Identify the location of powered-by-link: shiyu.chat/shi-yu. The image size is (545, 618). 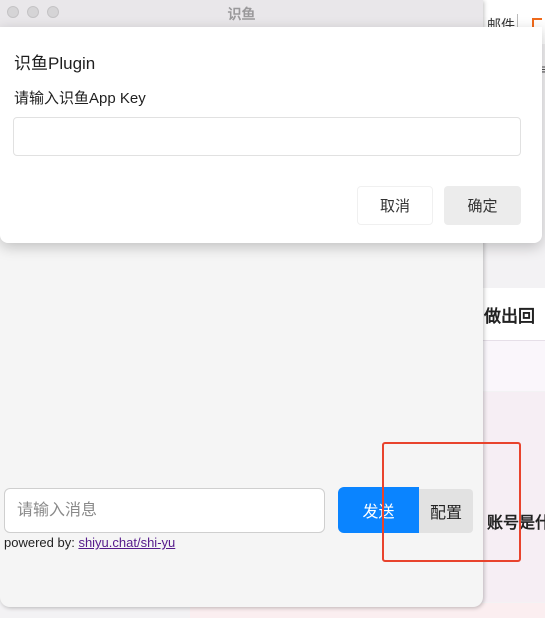
(126, 542).